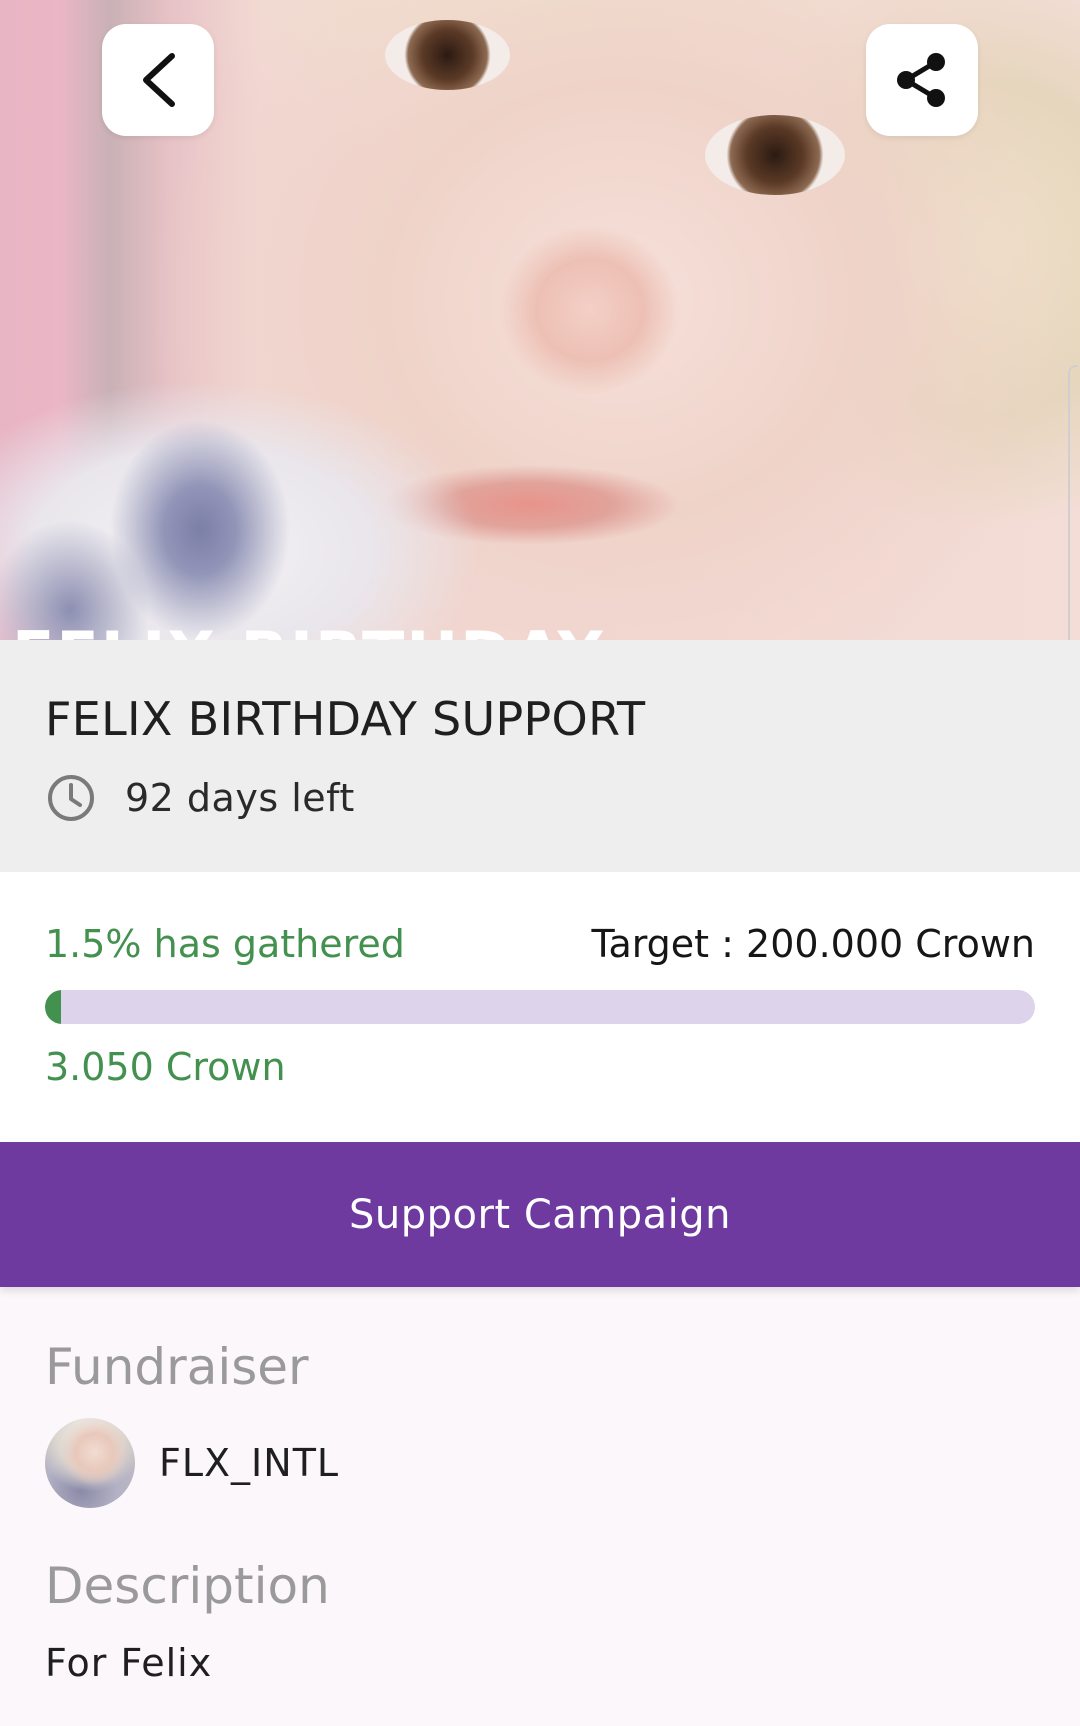 This screenshot has height=1726, width=1080. What do you see at coordinates (308, 629) in the screenshot?
I see `banner-overlay-text: FELIX BIRTHDAY` at bounding box center [308, 629].